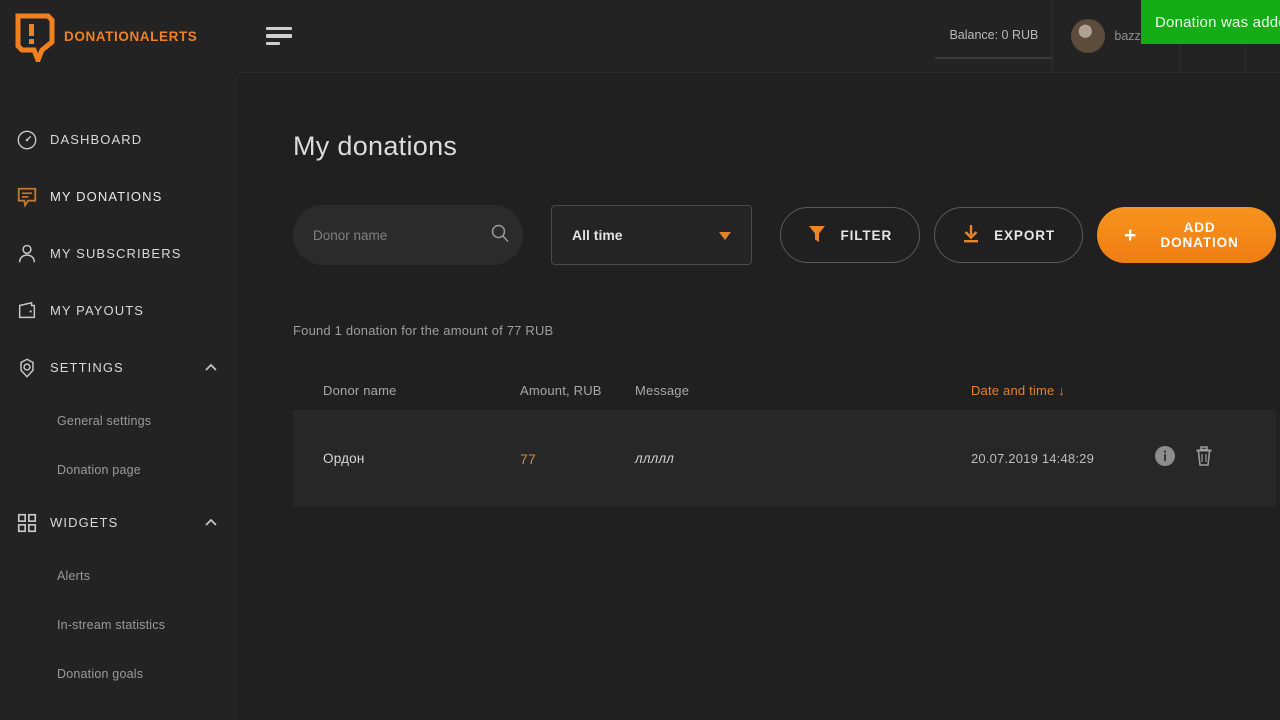  I want to click on sidebar-group-settings: SETTINGS, so click(119, 367).